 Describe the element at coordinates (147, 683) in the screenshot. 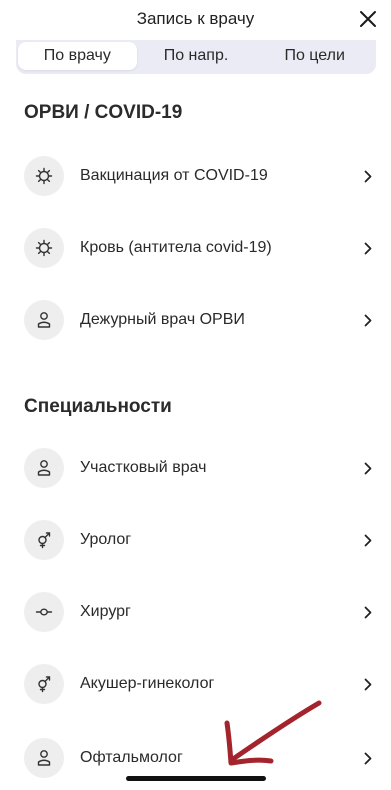

I see `list-item-label: Акушер-гинеколог` at that location.